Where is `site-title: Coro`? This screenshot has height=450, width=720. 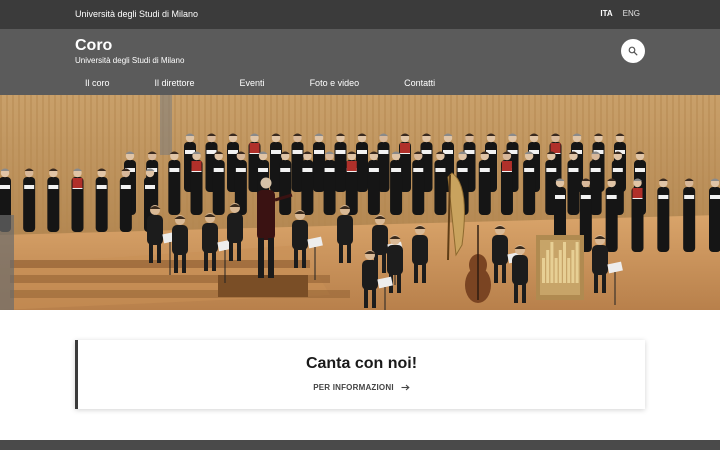
site-title: Coro is located at coordinates (93, 46).